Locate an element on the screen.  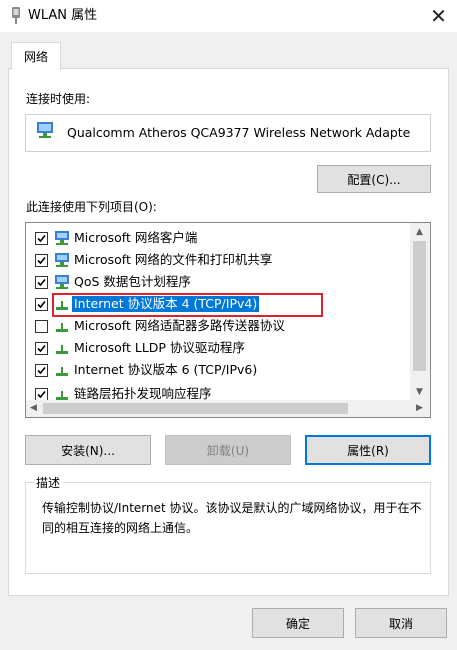
wlan-adapter-icon is located at coordinates (16, 15).